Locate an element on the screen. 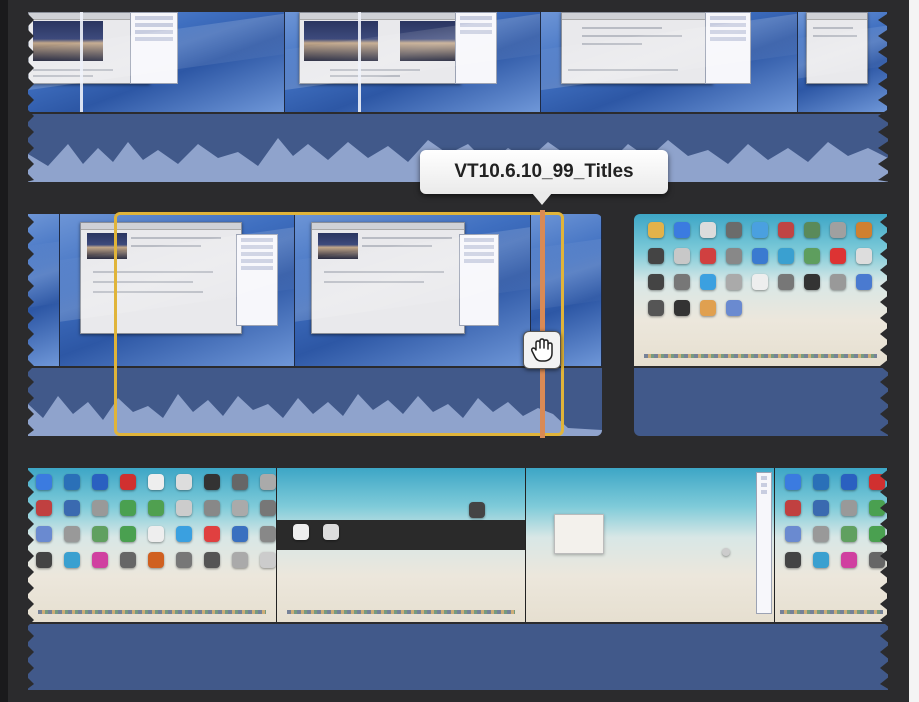 This screenshot has width=919, height=702. timeline-clip-desktop is located at coordinates (761, 325).